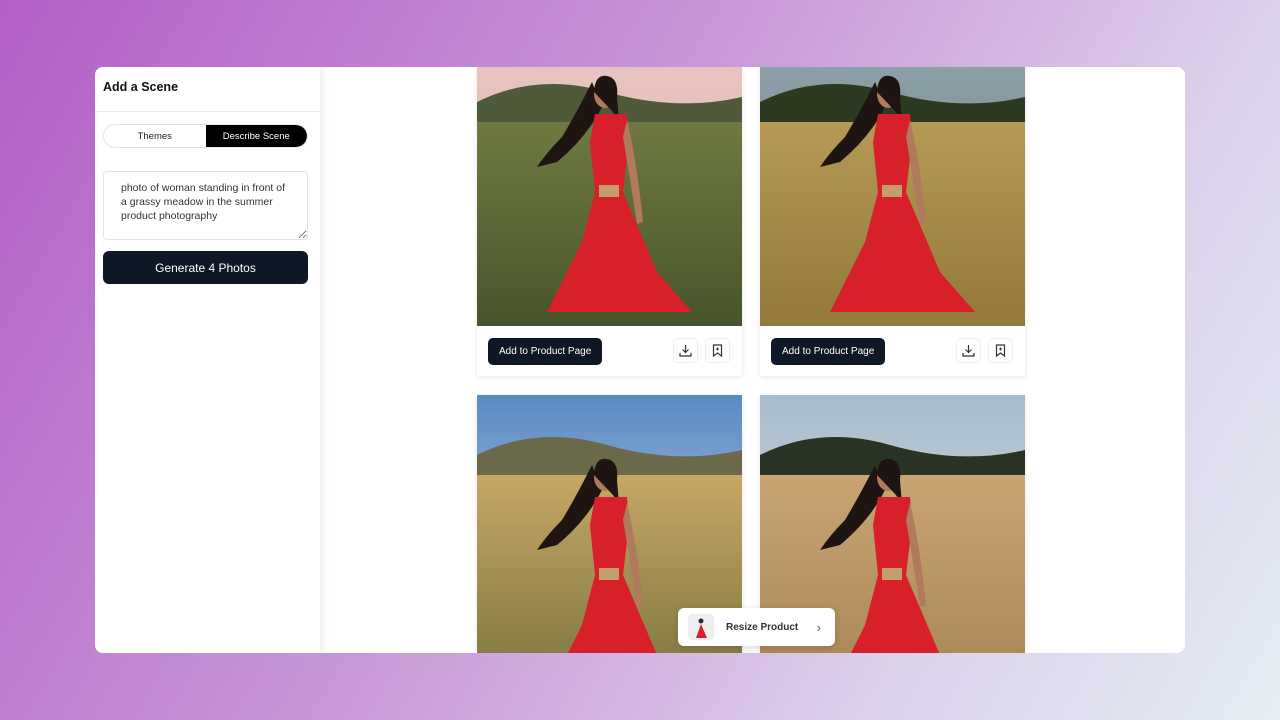 The width and height of the screenshot is (1280, 720). Describe the element at coordinates (205, 267) in the screenshot. I see `generate-photos-button: Generate 4 Photos` at that location.